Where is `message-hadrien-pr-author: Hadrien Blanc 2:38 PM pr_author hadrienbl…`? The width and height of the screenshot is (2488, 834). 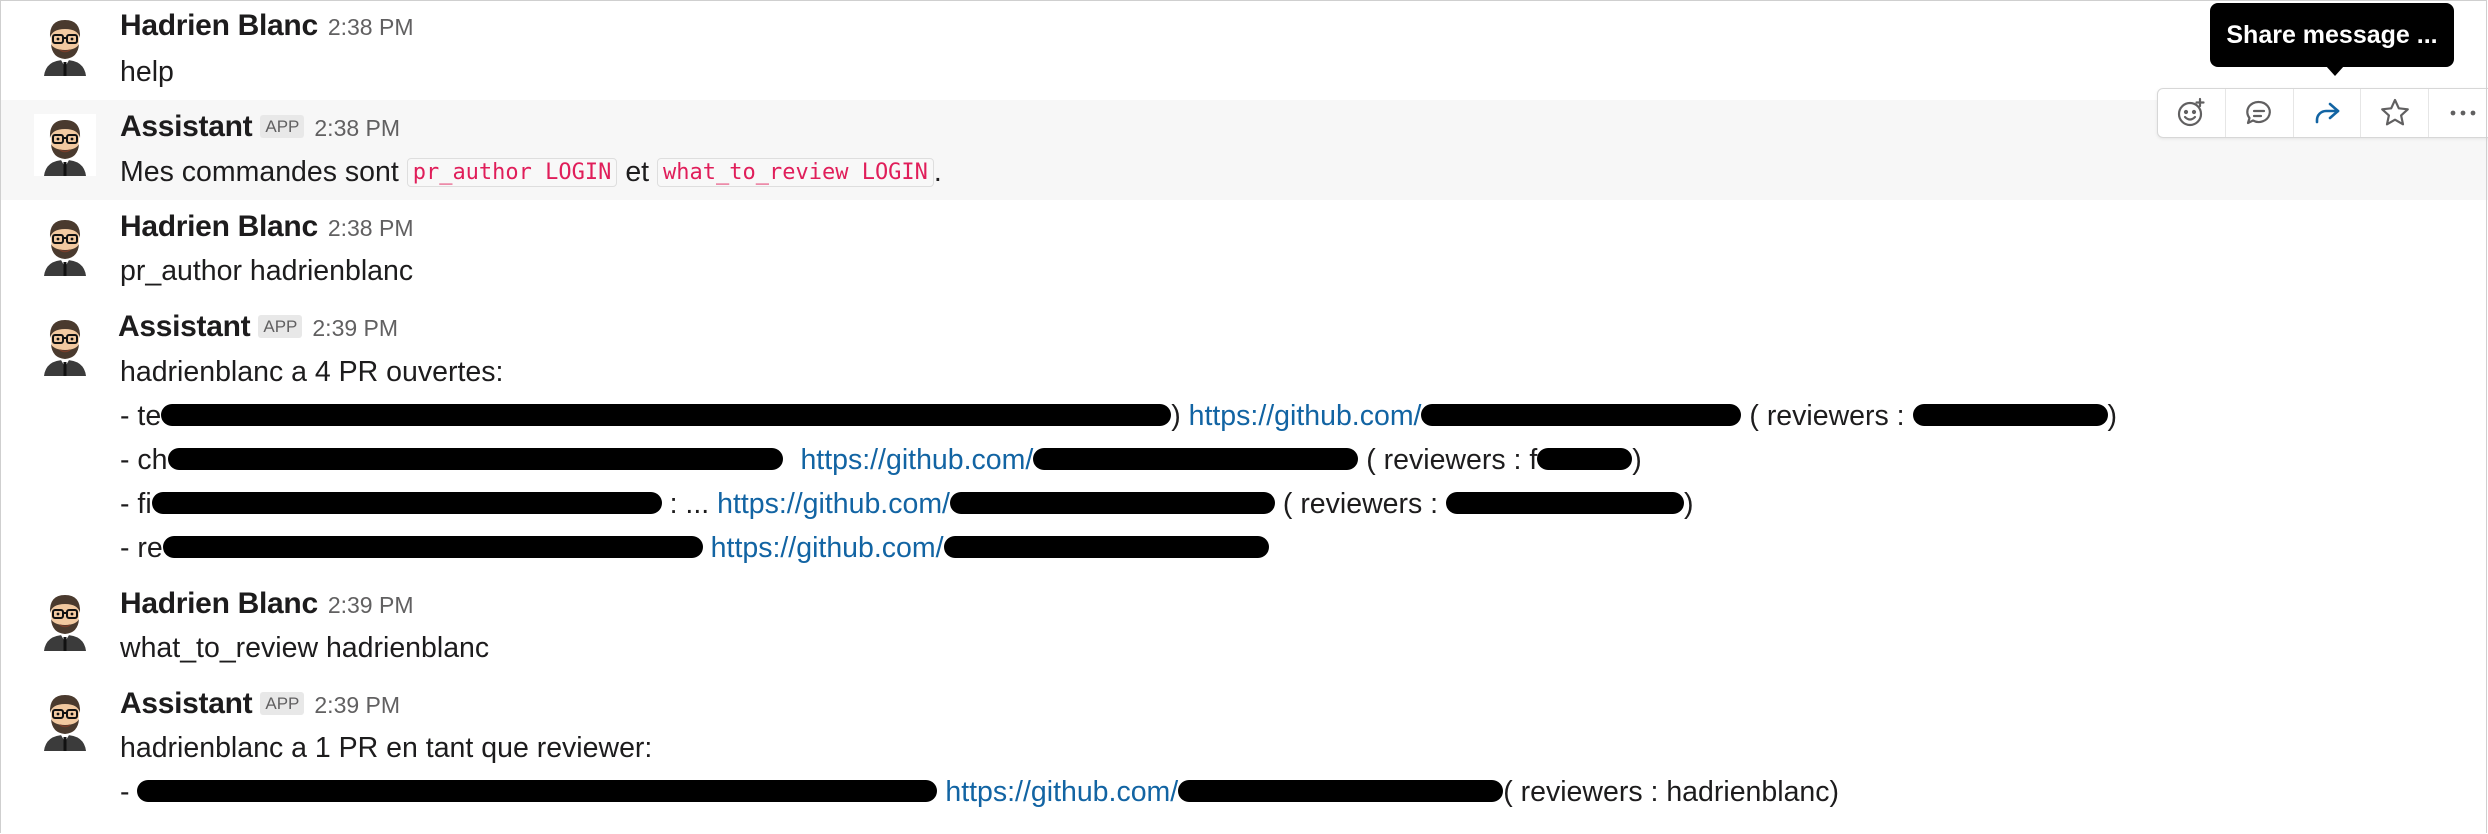
message-hadrien-pr-author: Hadrien Blanc 2:38 PM pr_author hadrienbl… is located at coordinates (1244, 250).